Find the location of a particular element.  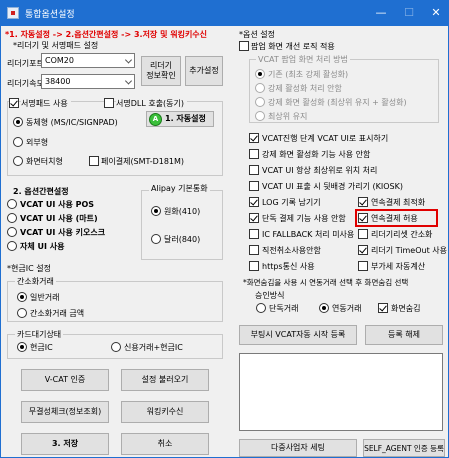

popup-method-title: VCAT 팝업 화면 처리 방법 is located at coordinates (303, 59).